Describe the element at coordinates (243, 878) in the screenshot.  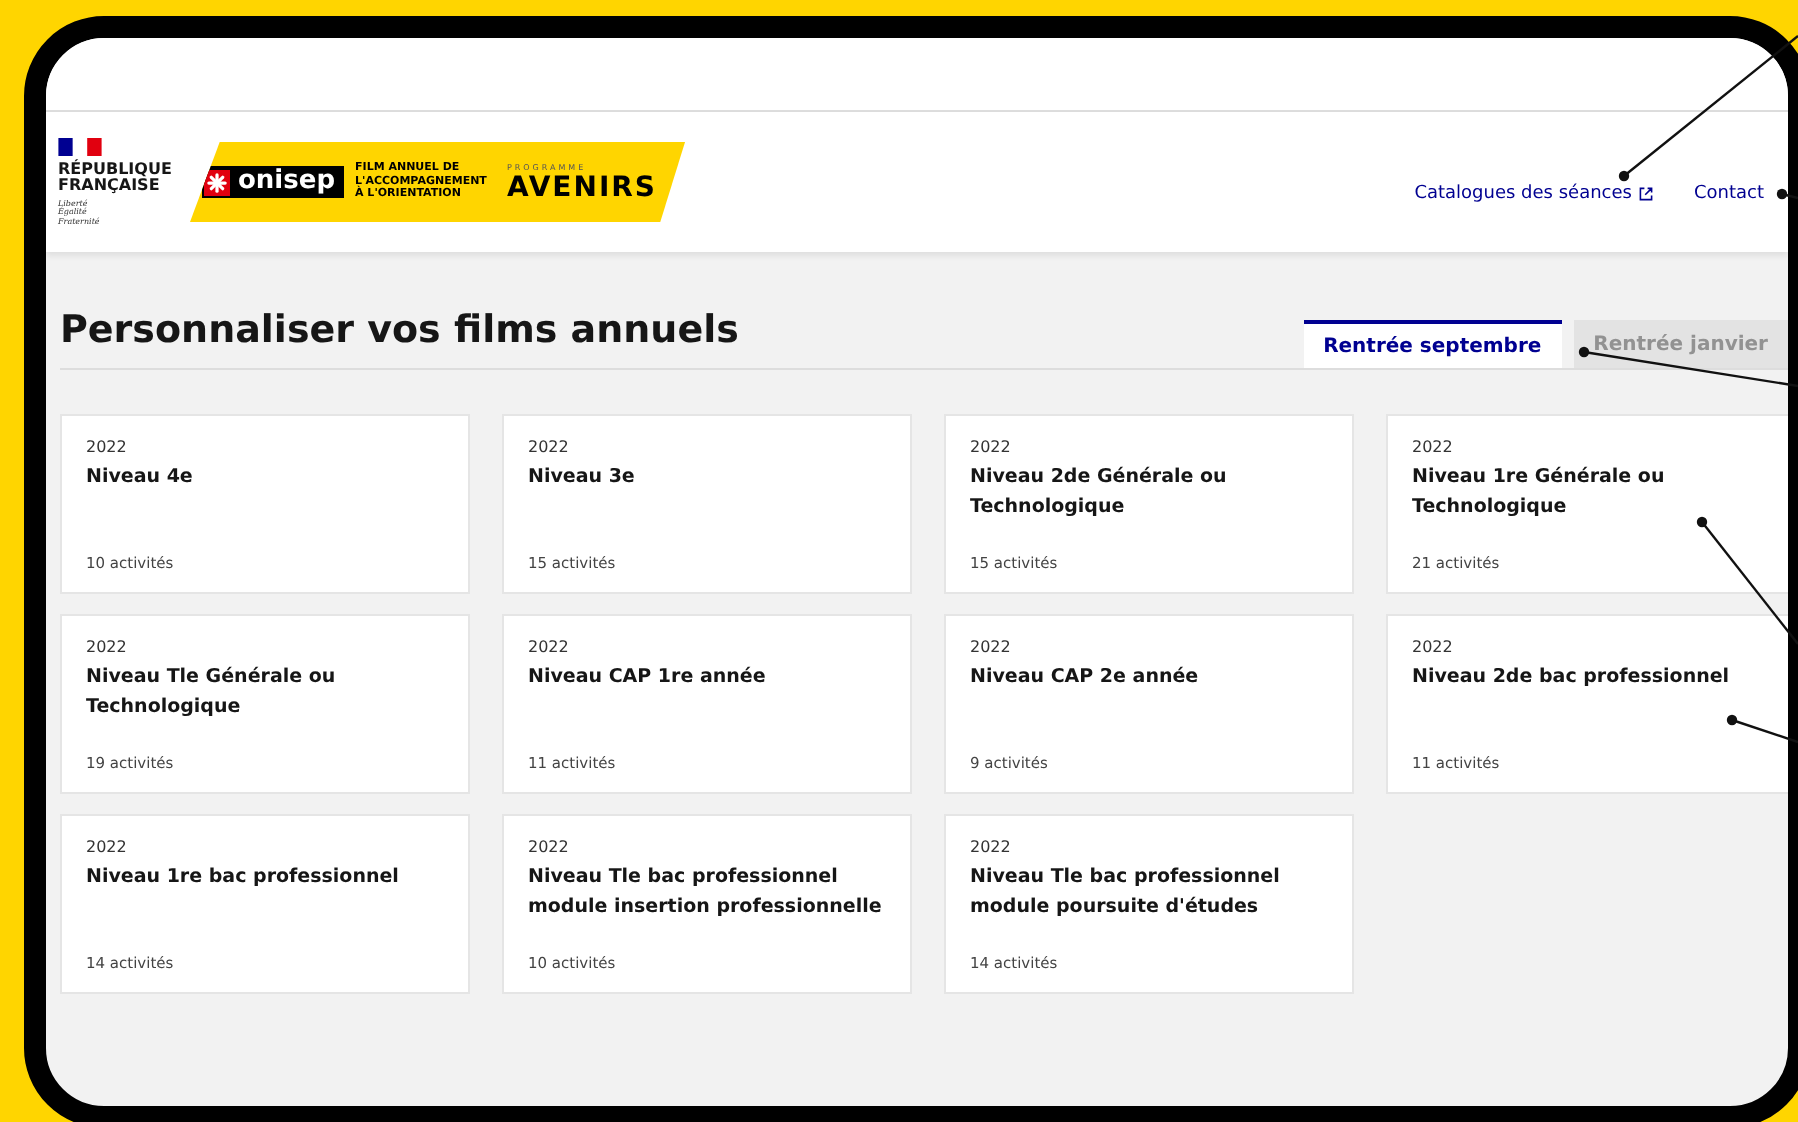
I see `card-title: Niveau 1re bac professionnel` at that location.